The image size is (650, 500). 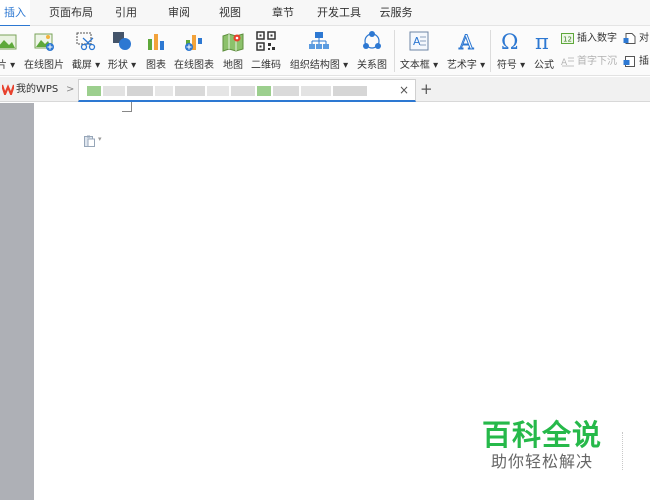 I want to click on insert-button: 插, so click(x=636, y=61).